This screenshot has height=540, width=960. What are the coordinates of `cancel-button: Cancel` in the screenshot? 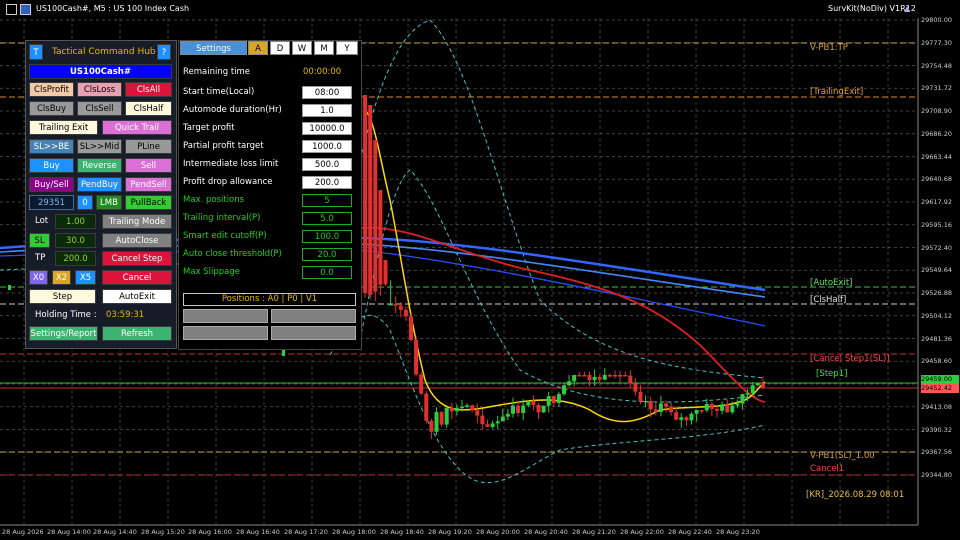 It's located at (137, 277).